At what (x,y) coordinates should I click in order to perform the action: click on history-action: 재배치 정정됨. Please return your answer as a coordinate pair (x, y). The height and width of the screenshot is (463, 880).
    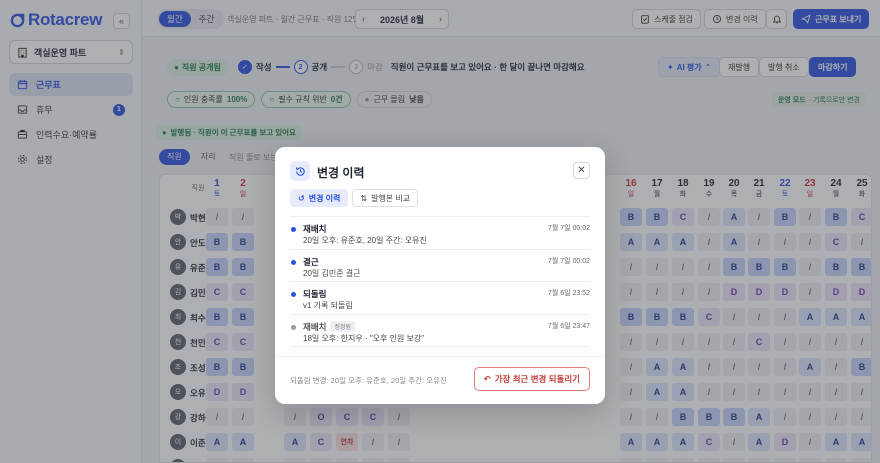
    Looking at the image, I should click on (329, 327).